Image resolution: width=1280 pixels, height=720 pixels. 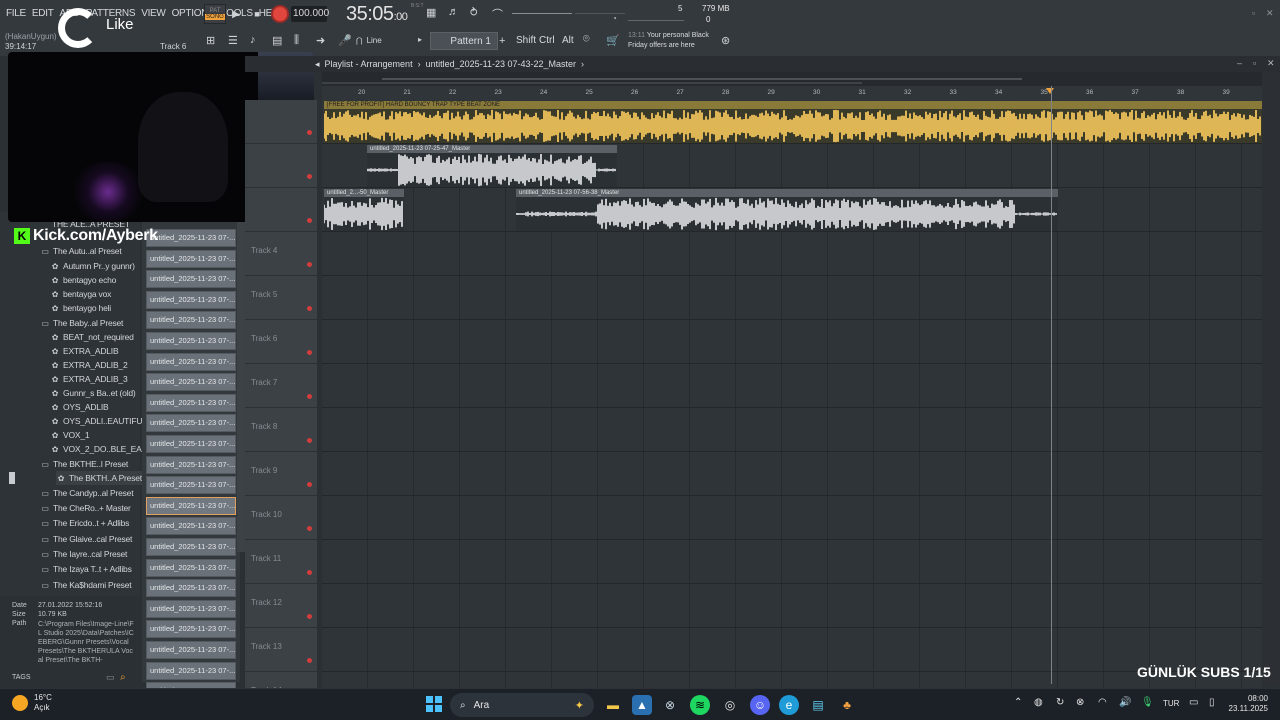 I want to click on browser-folder: ▭ The Ka$hdami Preset, so click(x=85, y=585).